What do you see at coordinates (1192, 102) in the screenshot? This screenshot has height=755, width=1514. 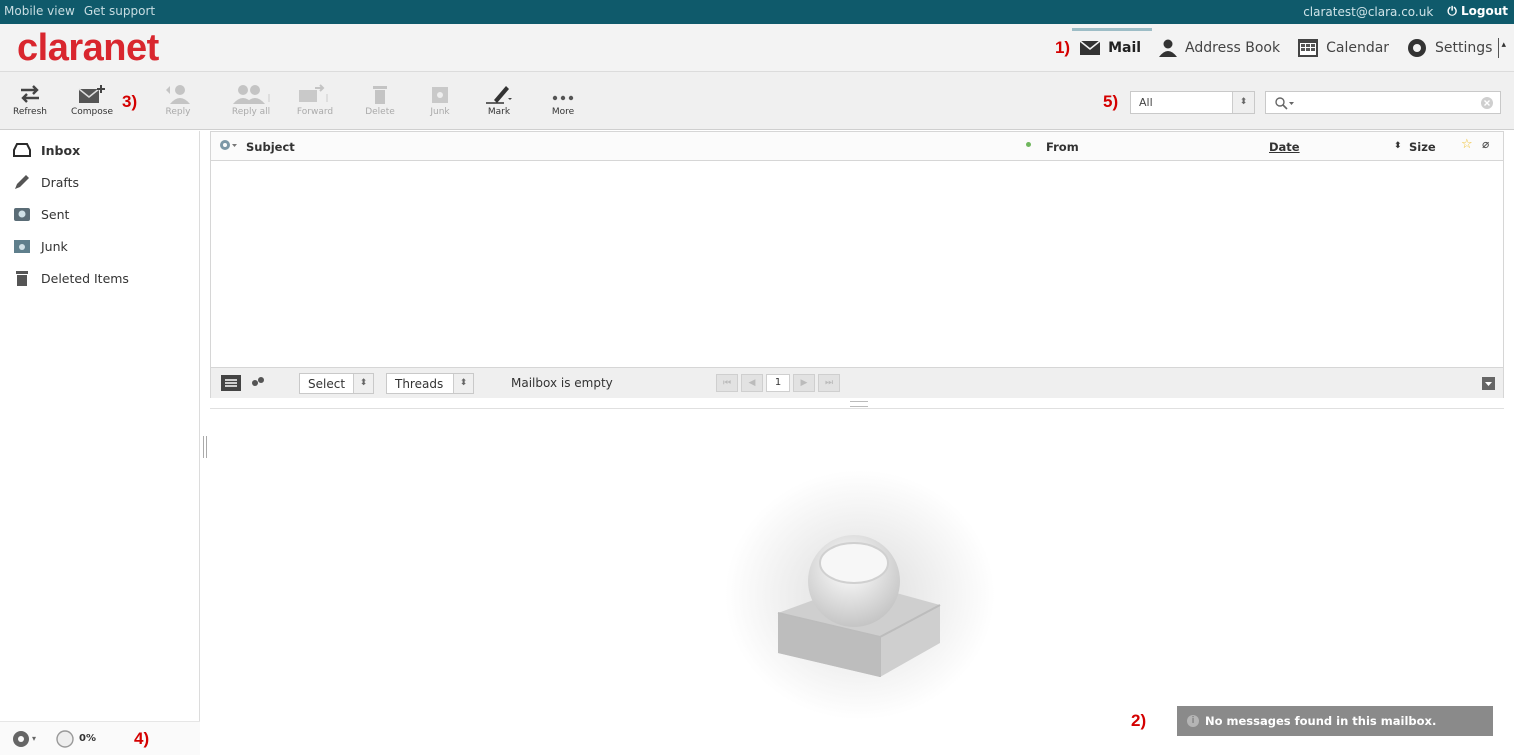 I see `mailbox-filter-select: All ⬍` at bounding box center [1192, 102].